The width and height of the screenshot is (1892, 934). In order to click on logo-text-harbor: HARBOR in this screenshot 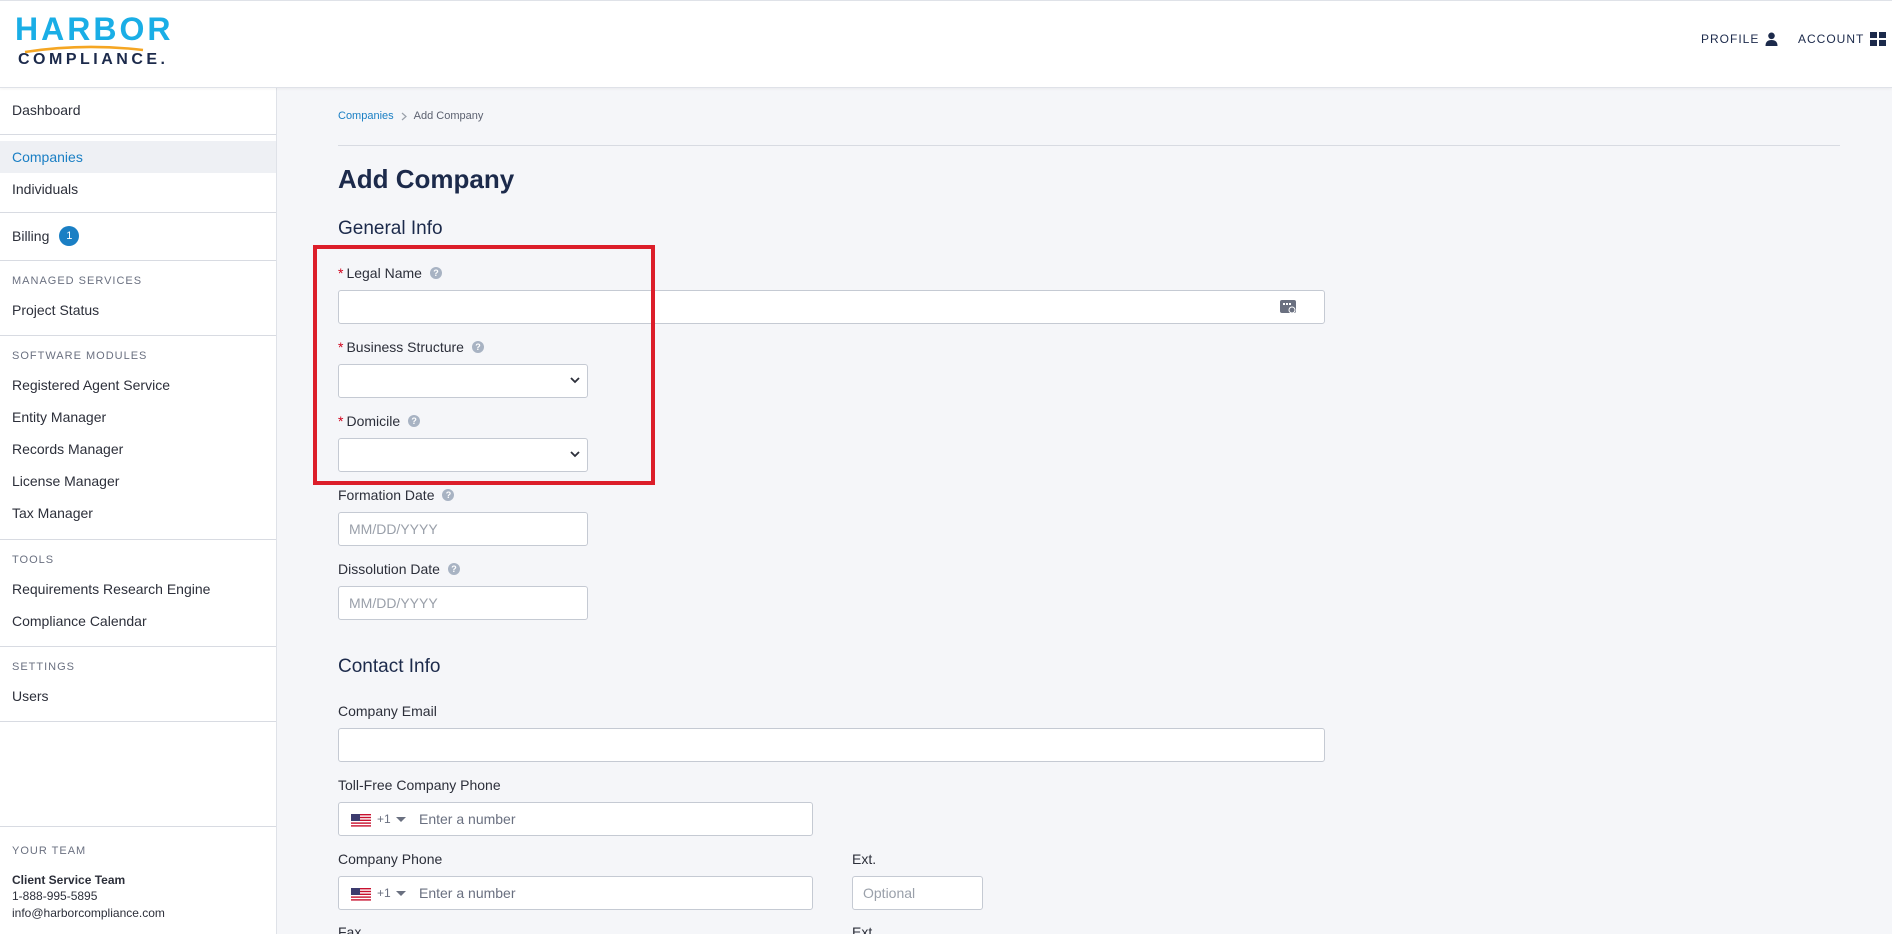, I will do `click(94, 29)`.